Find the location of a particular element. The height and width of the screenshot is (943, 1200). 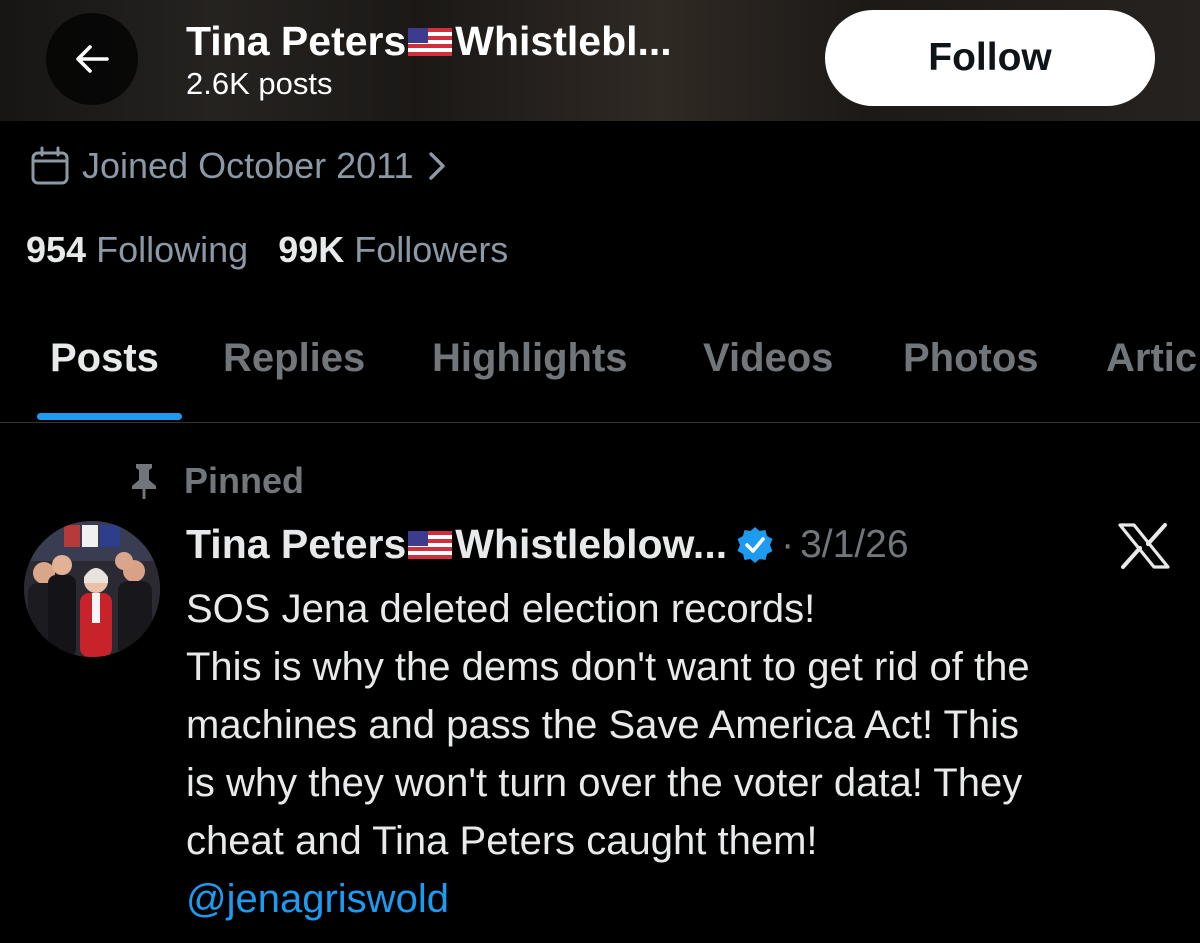

avatar is located at coordinates (92, 589).